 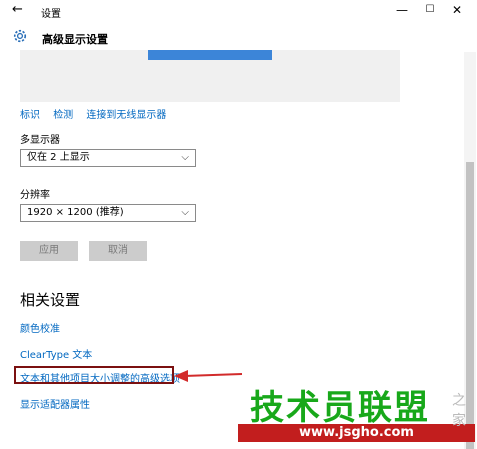 What do you see at coordinates (35, 195) in the screenshot?
I see `resolution-label: 分辨率` at bounding box center [35, 195].